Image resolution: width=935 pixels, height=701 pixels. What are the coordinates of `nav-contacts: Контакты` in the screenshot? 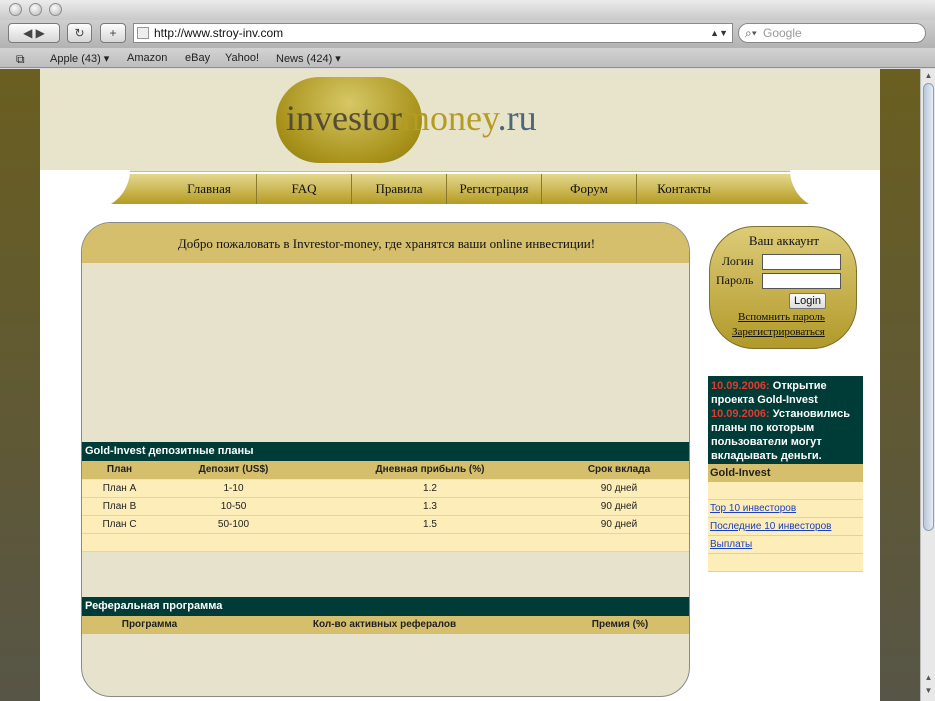 It's located at (683, 189).